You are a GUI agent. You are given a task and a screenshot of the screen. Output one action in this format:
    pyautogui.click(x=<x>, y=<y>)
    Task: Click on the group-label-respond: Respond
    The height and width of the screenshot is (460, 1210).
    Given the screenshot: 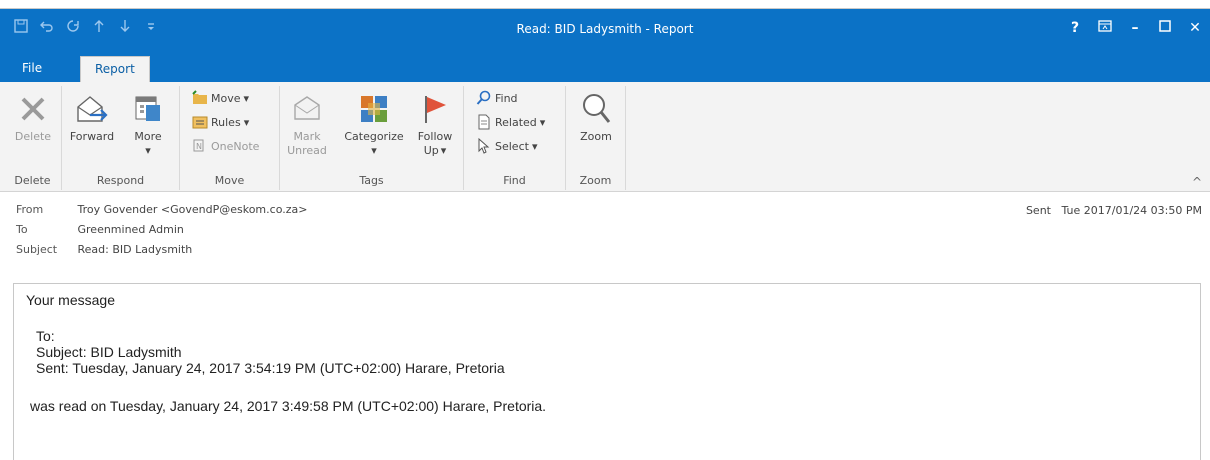 What is the action you would take?
    pyautogui.click(x=120, y=180)
    